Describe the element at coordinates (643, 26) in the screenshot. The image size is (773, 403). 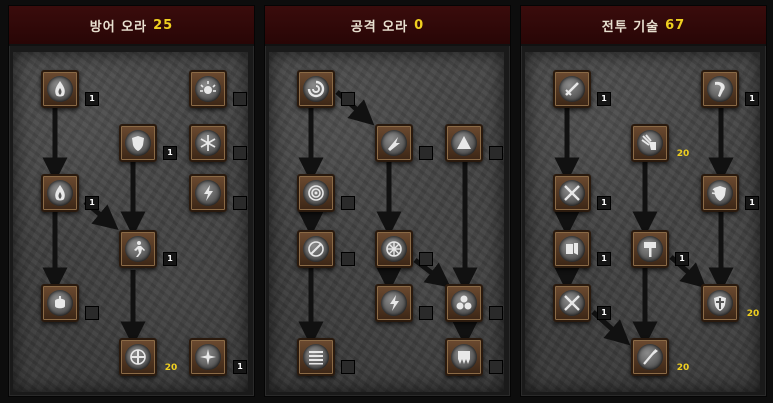
I see `tab-header: 전투 기술 67` at that location.